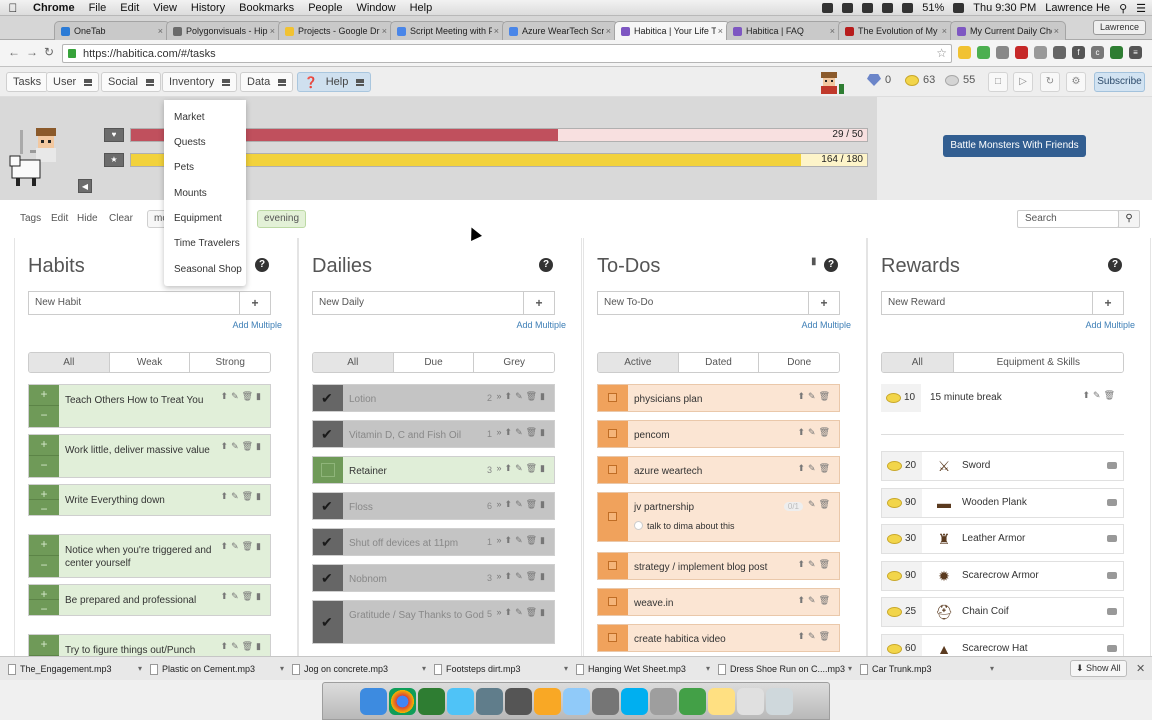 The height and width of the screenshot is (720, 1152). What do you see at coordinates (1004, 8) in the screenshot?
I see `clock: Thu 9:30 PM` at bounding box center [1004, 8].